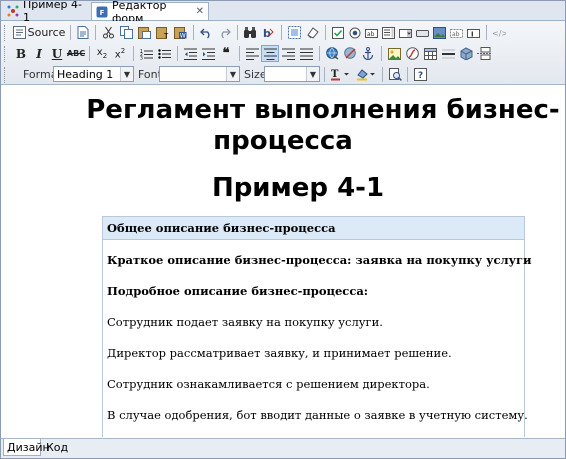 Image resolution: width=566 pixels, height=459 pixels. I want to click on checkbox-button, so click(337, 32).